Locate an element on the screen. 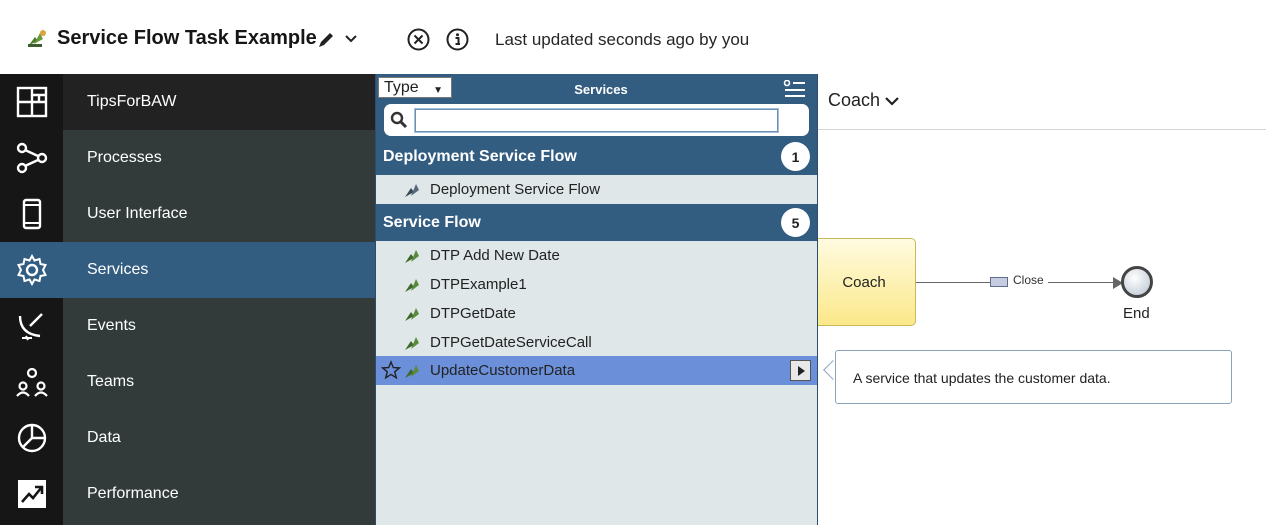  end-event-label: End is located at coordinates (1136, 313).